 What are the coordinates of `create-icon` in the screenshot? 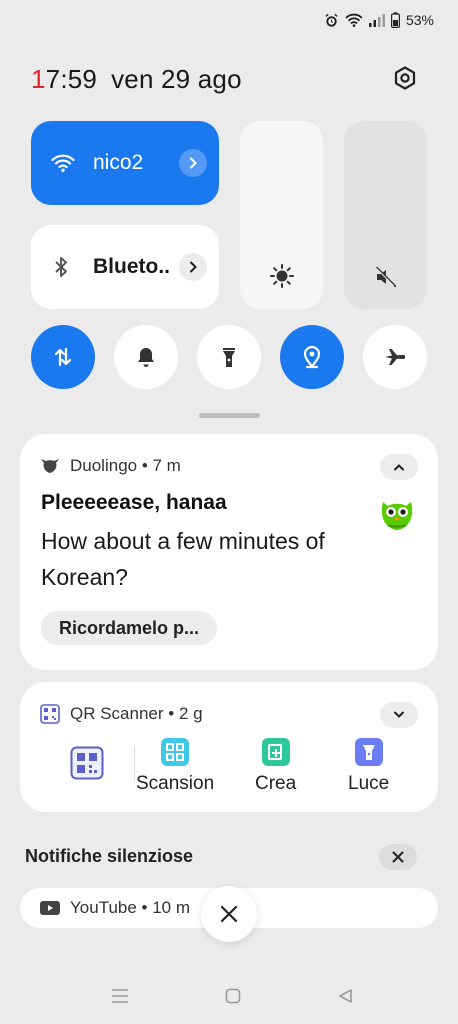 It's located at (275, 752).